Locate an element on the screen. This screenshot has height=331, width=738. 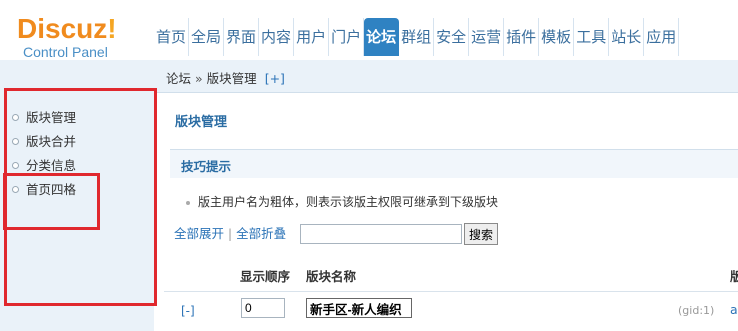
nav-item-forum: 论坛 is located at coordinates (382, 37).